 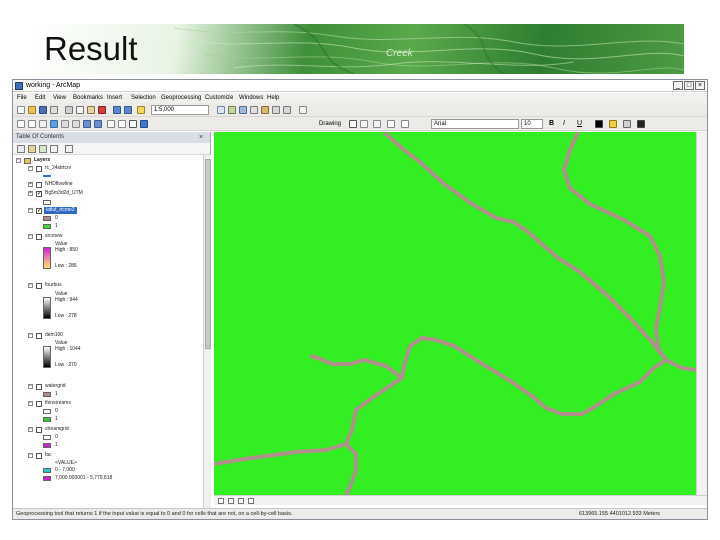 What do you see at coordinates (241, 501) in the screenshot?
I see `refresh-view-icon` at bounding box center [241, 501].